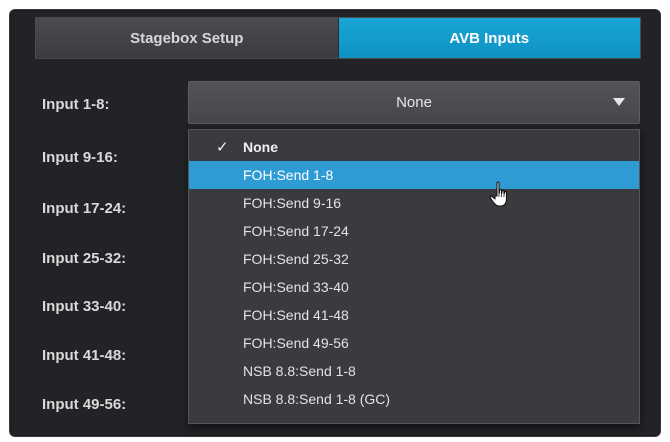 The image size is (670, 442). I want to click on input-label-9-16: Input 9-16:, so click(80, 157).